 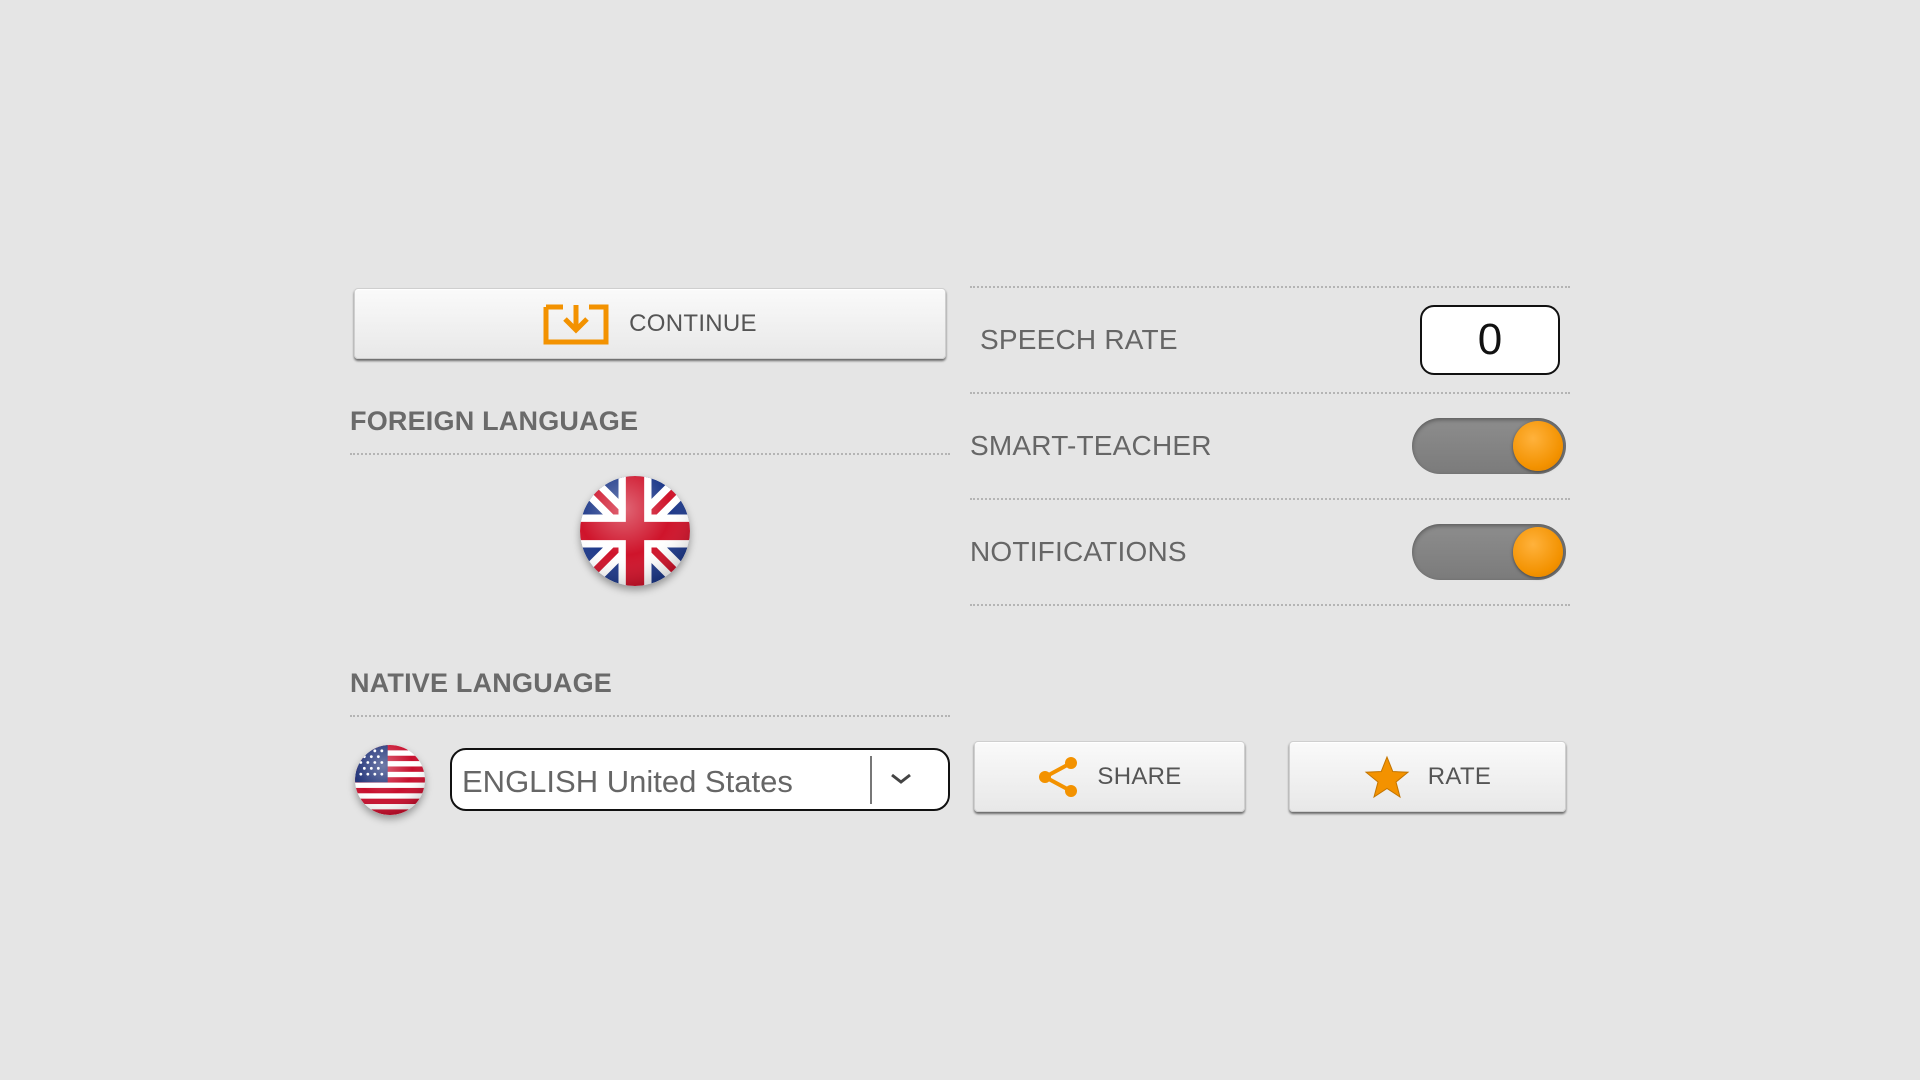 I want to click on native-language-value: ENGLISH United States, so click(x=627, y=781).